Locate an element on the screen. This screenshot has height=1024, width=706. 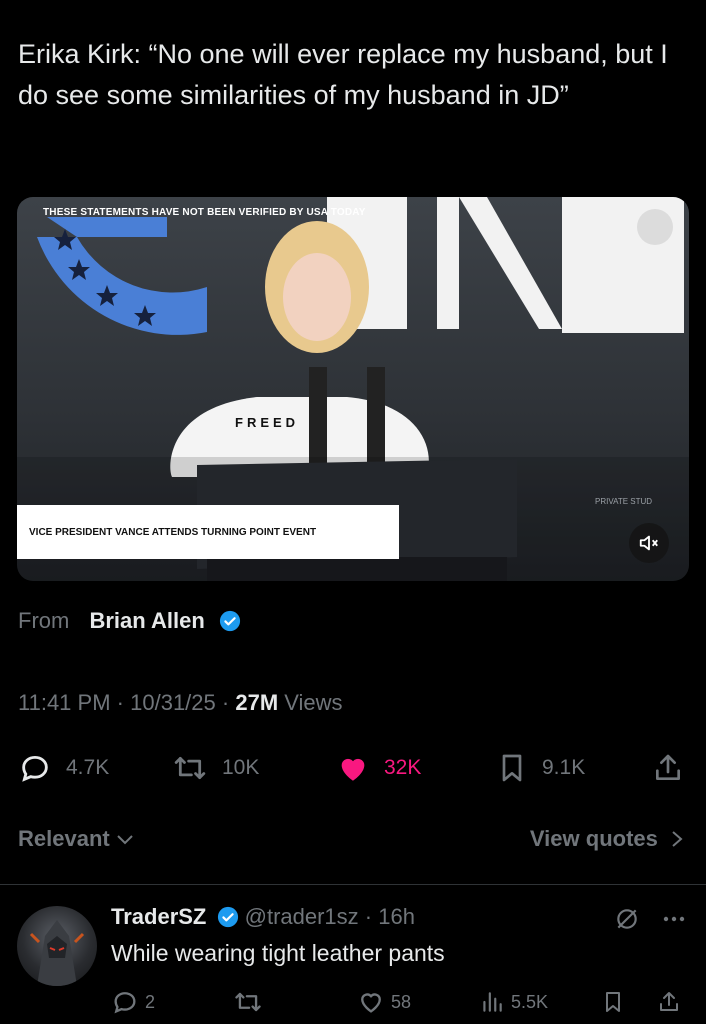
bookmark-button: 9.1K is located at coordinates (540, 768).